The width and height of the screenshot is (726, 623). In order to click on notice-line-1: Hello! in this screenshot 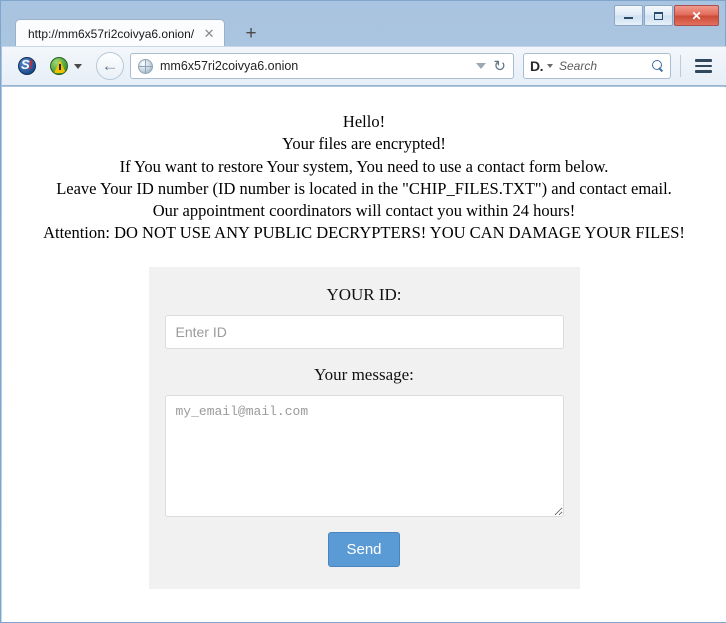, I will do `click(364, 121)`.